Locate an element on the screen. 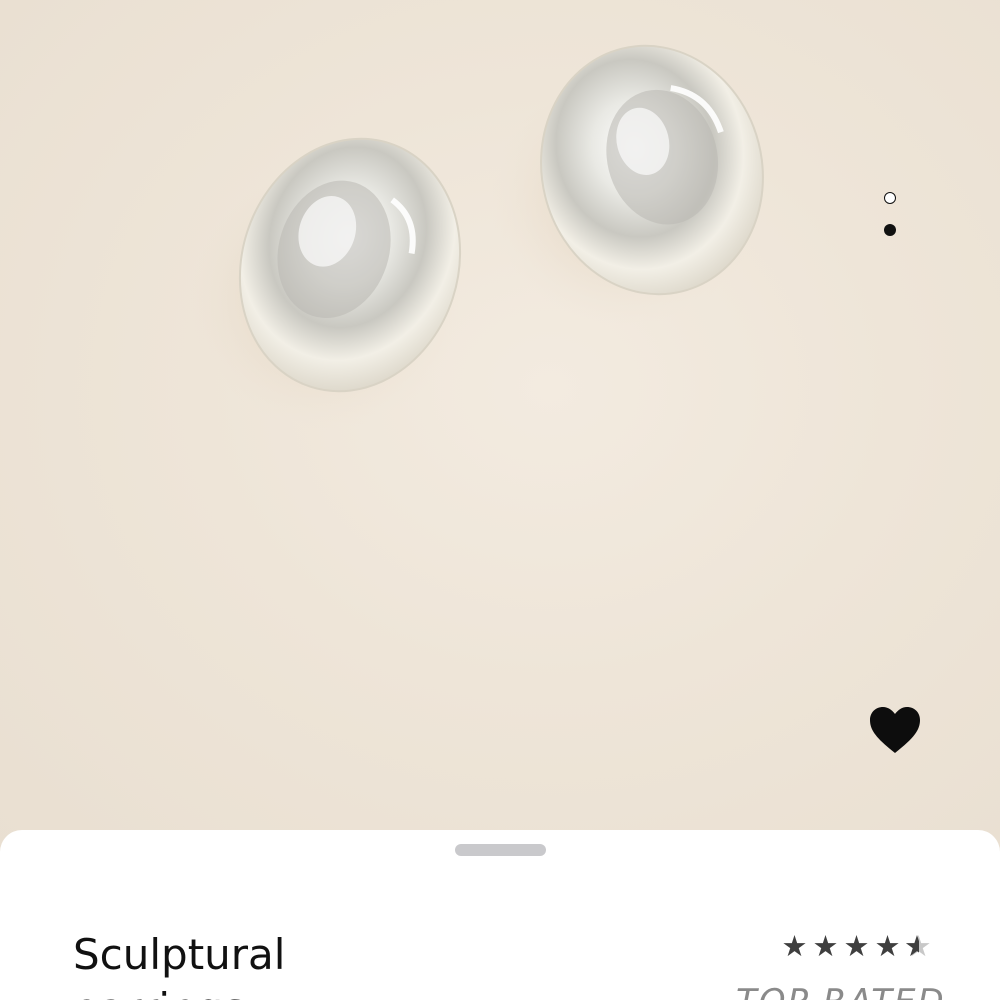 The image size is (1000, 1000). heart-icon is located at coordinates (895, 730).